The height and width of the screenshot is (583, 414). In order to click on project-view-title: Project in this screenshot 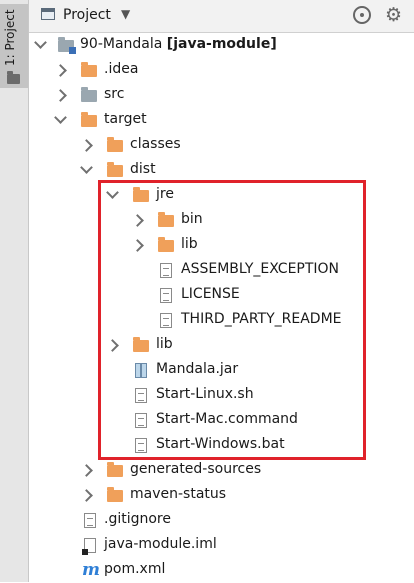, I will do `click(87, 15)`.